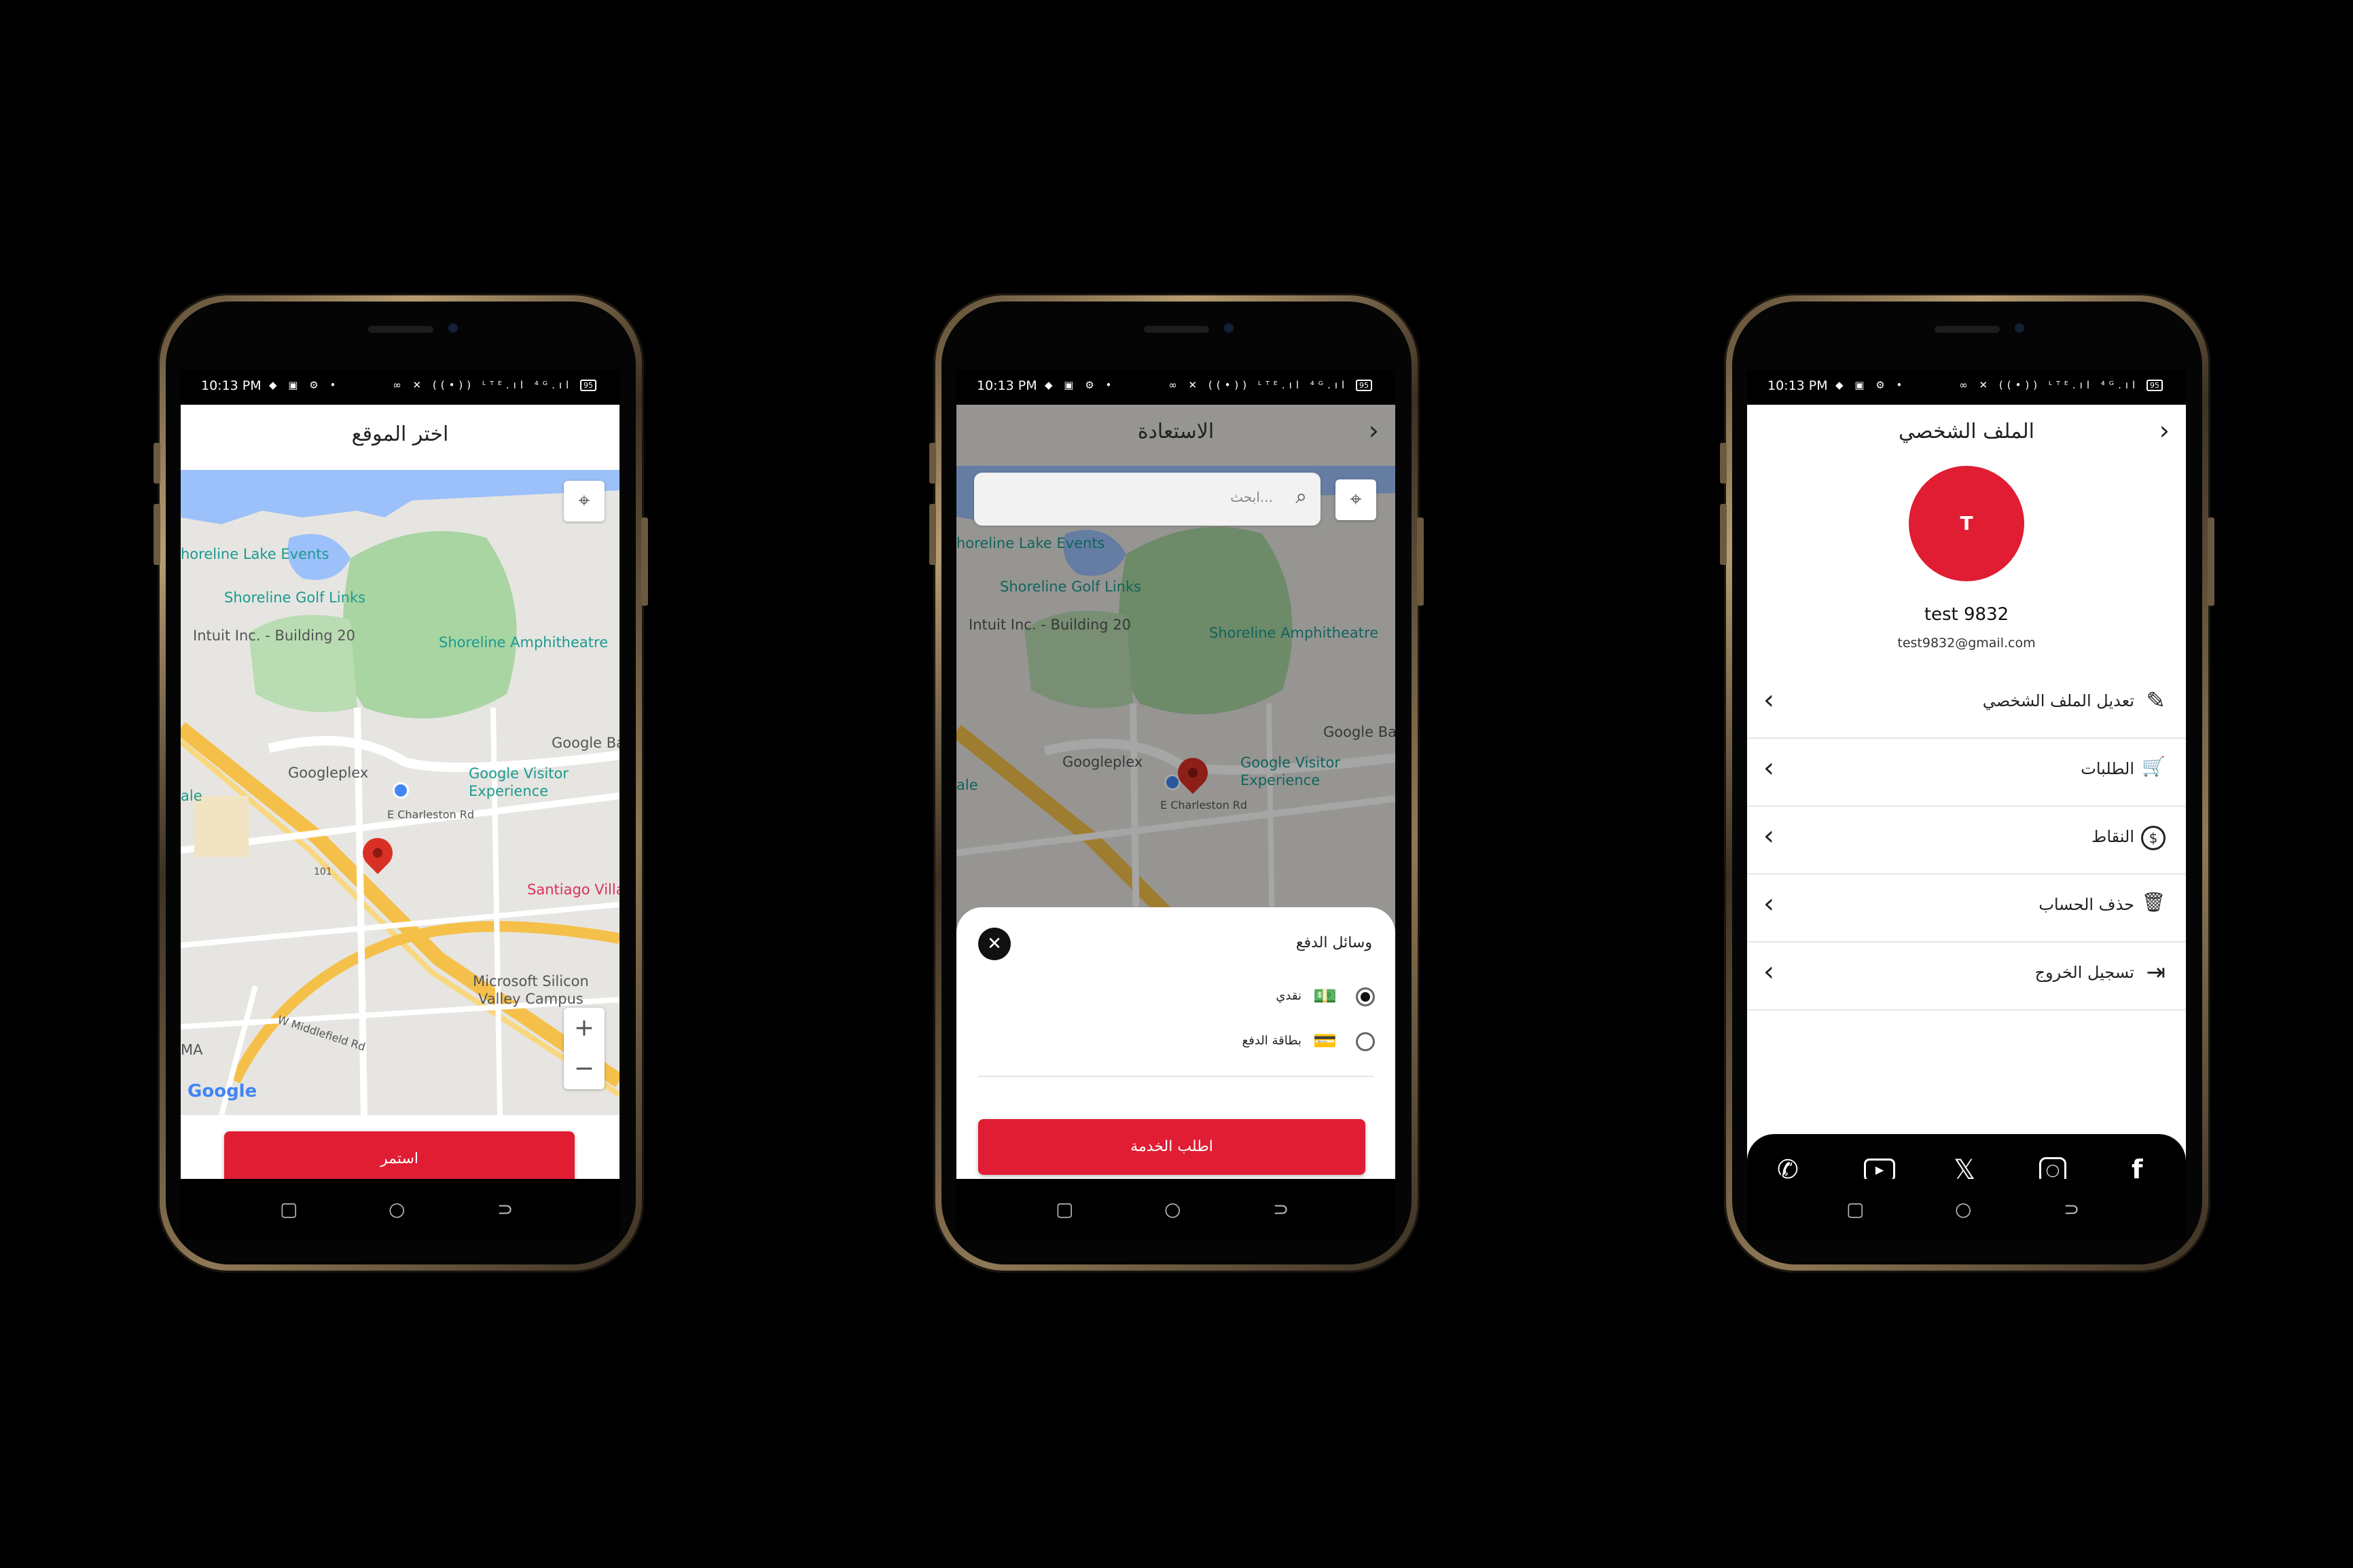  What do you see at coordinates (1365, 997) in the screenshot?
I see `cash-radio` at bounding box center [1365, 997].